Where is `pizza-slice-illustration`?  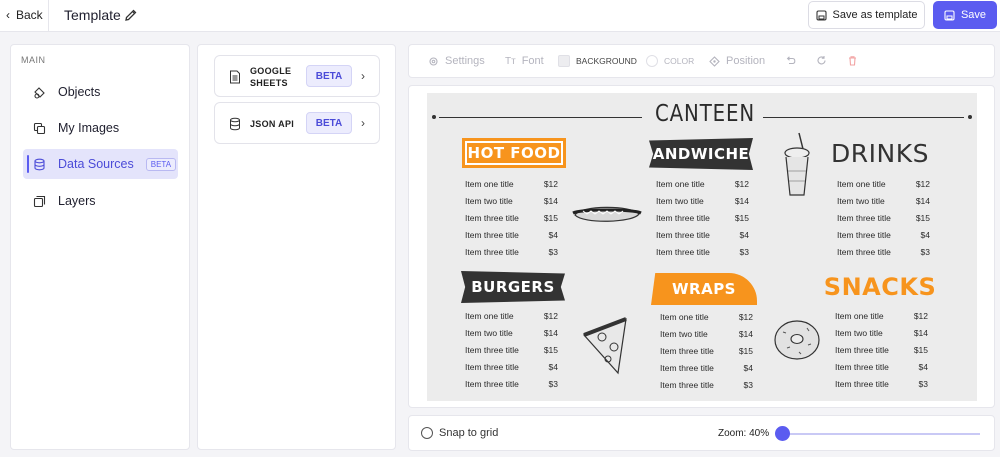
pizza-slice-illustration is located at coordinates (606, 346).